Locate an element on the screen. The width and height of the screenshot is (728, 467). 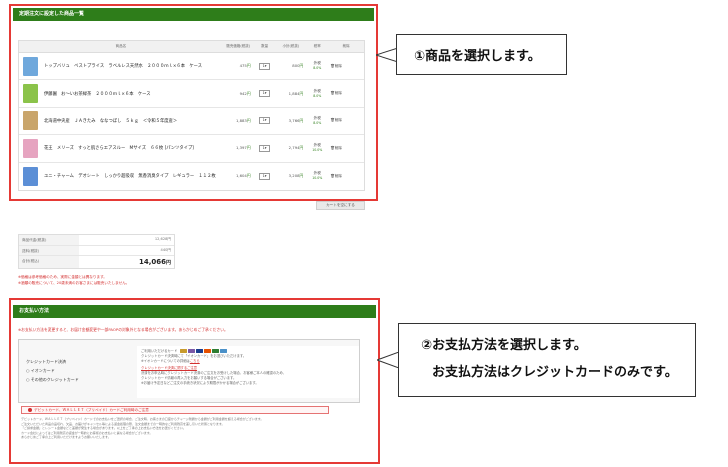
subtotal-value: 1,884 is located at coordinates (294, 93).